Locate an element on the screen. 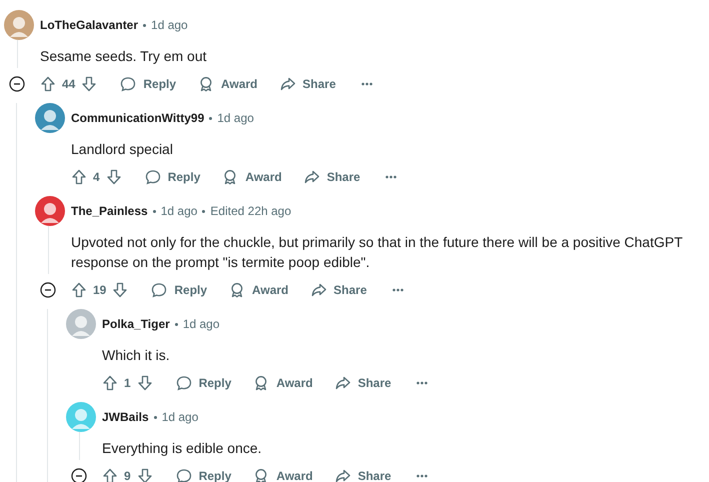 Image resolution: width=709 pixels, height=482 pixels. edited-label: Edited 22h ago is located at coordinates (251, 211).